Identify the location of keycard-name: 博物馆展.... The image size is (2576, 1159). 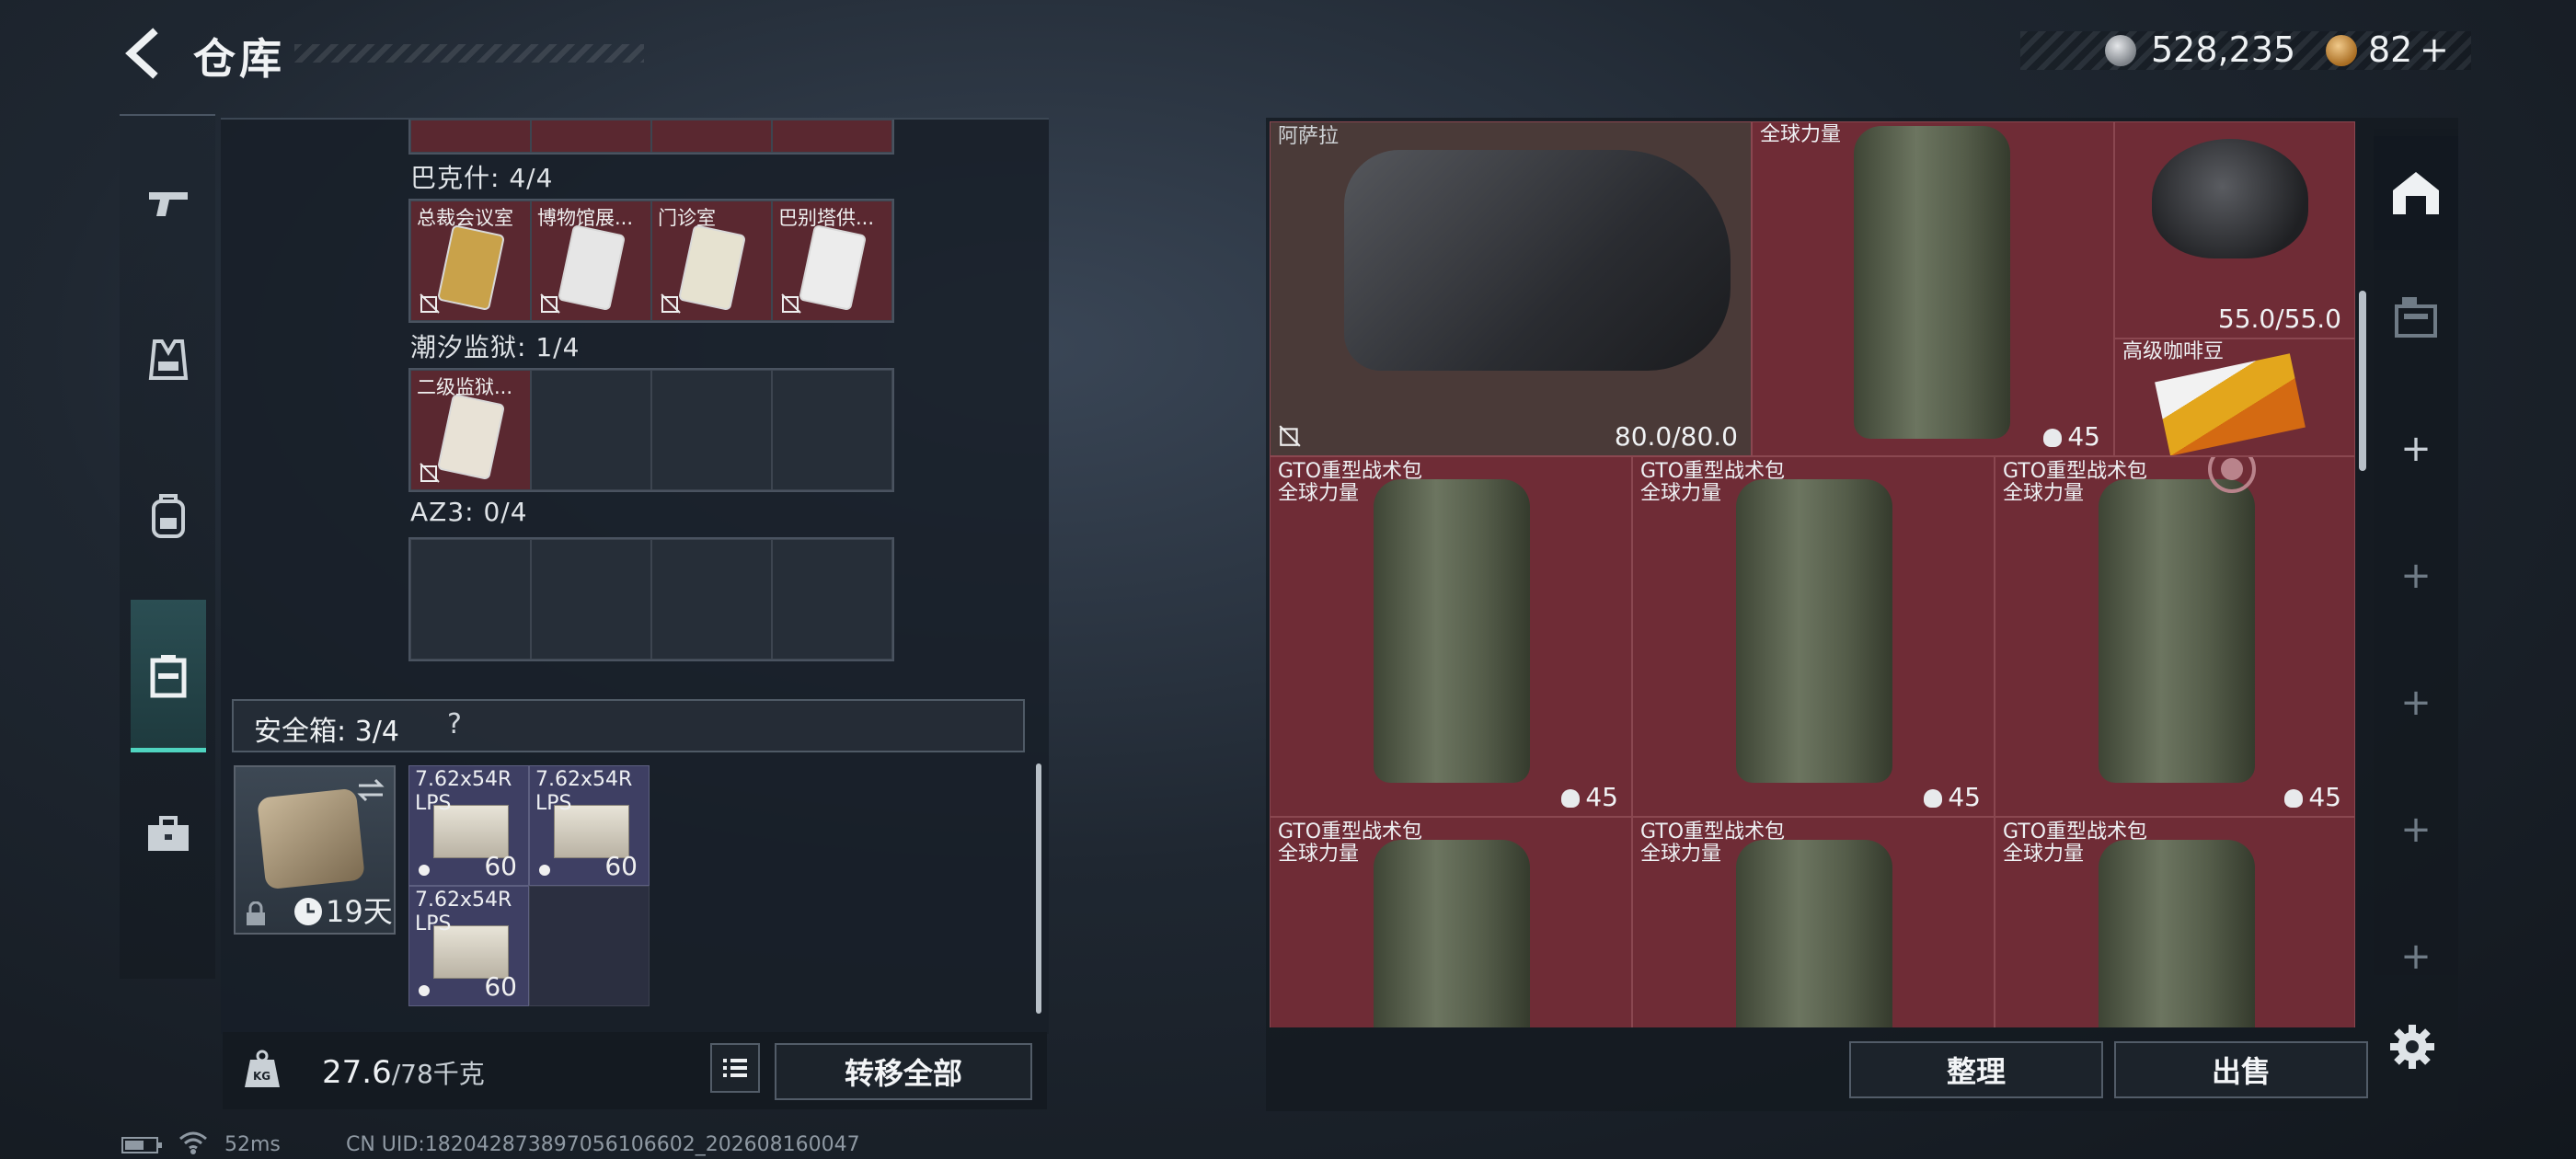
(585, 218).